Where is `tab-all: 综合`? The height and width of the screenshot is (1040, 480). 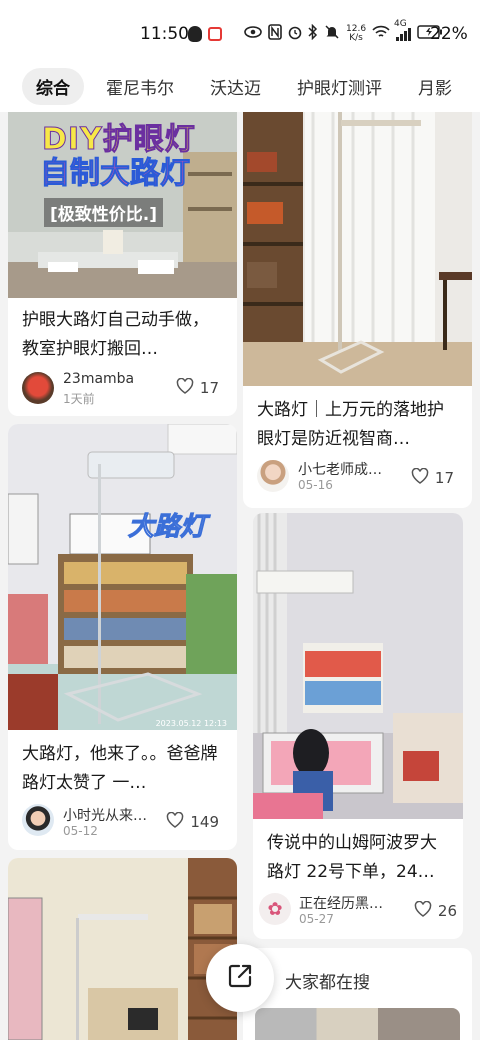 tab-all: 综合 is located at coordinates (53, 86).